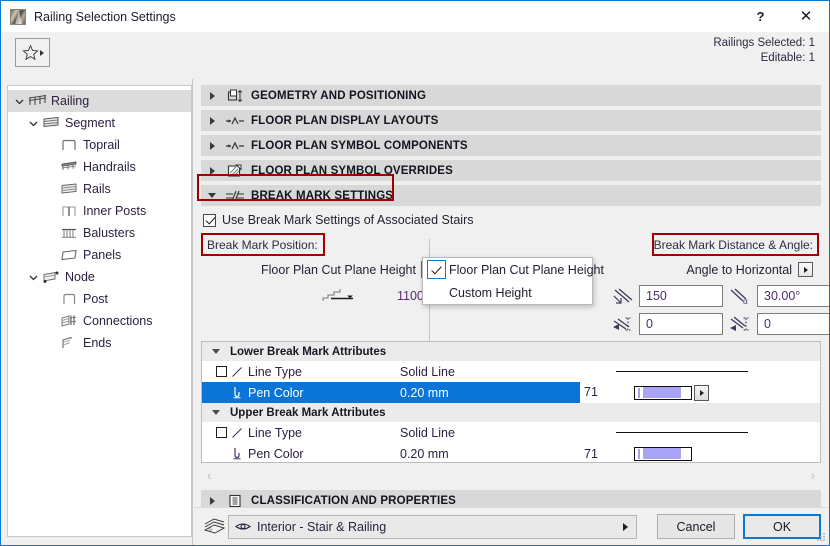 The width and height of the screenshot is (830, 546). I want to click on panel-header-label: FLOOR PLAN SYMBOL OVERRIDES, so click(352, 170).